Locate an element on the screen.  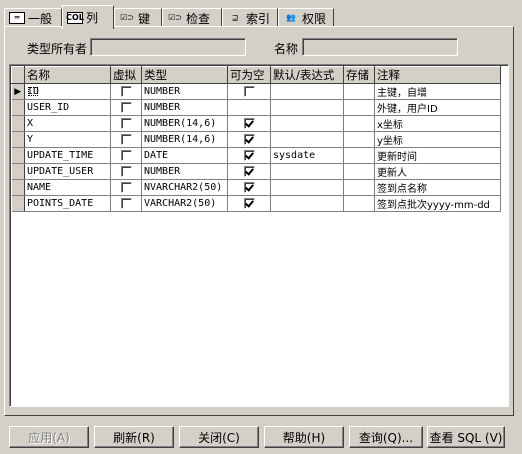
close-button: 关闭(C) is located at coordinates (219, 437).